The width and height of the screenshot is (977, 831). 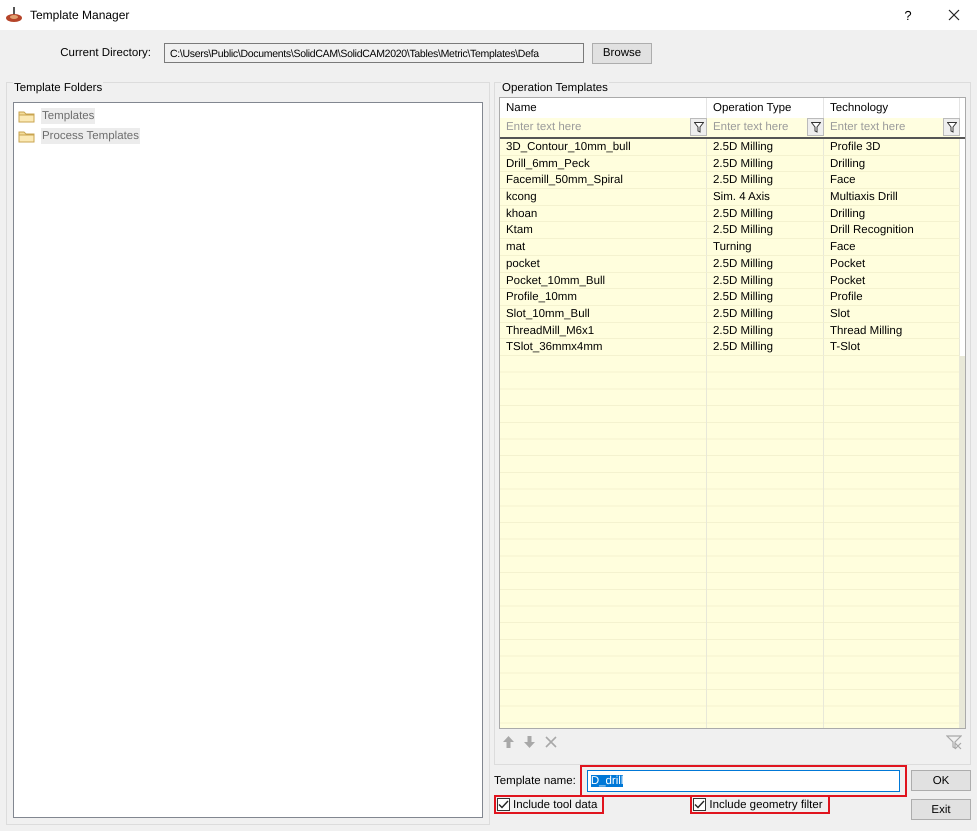 What do you see at coordinates (80, 15) in the screenshot?
I see `window-title: Template Manager` at bounding box center [80, 15].